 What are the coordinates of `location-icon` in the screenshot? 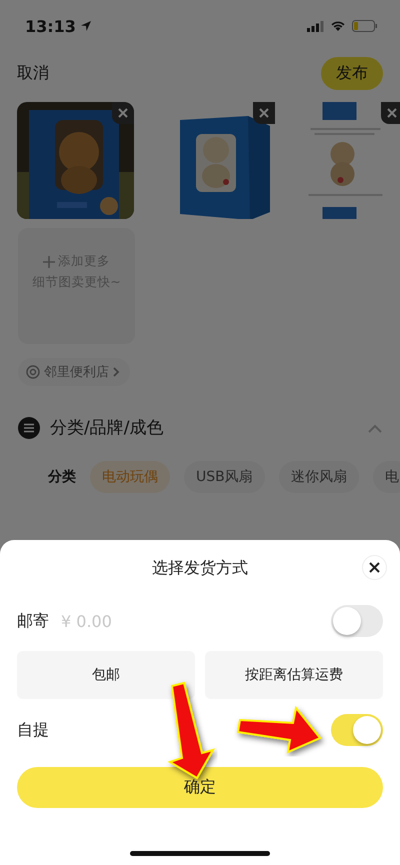 It's located at (86, 26).